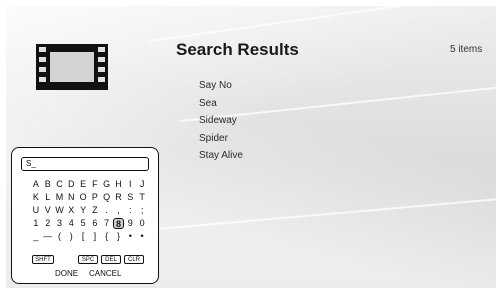  What do you see at coordinates (48, 210) in the screenshot?
I see `key: V` at bounding box center [48, 210].